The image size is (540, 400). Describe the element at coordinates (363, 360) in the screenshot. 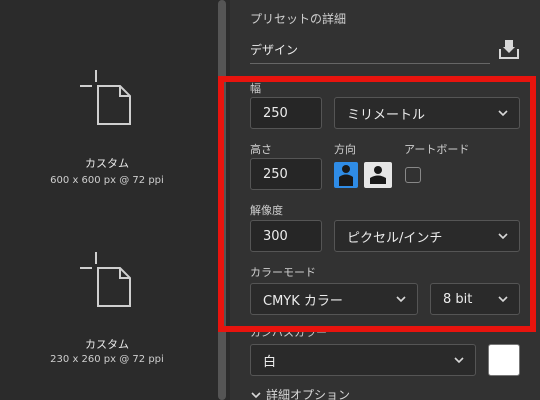

I see `background-select: 白` at that location.